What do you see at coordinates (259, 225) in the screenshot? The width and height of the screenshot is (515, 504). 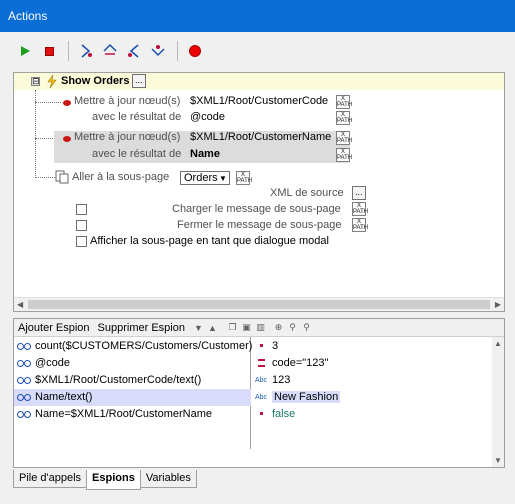 I see `close-message-label: Fermer le message de sous-page` at bounding box center [259, 225].